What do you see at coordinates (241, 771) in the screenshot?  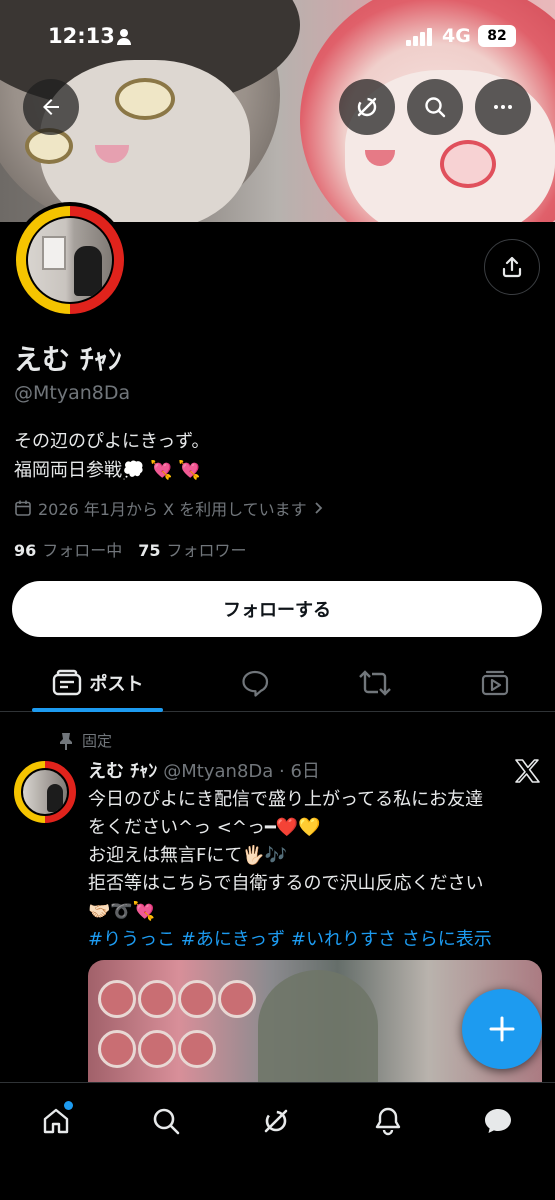 I see `post-author-meta: @Mtyan8Da · 6日` at bounding box center [241, 771].